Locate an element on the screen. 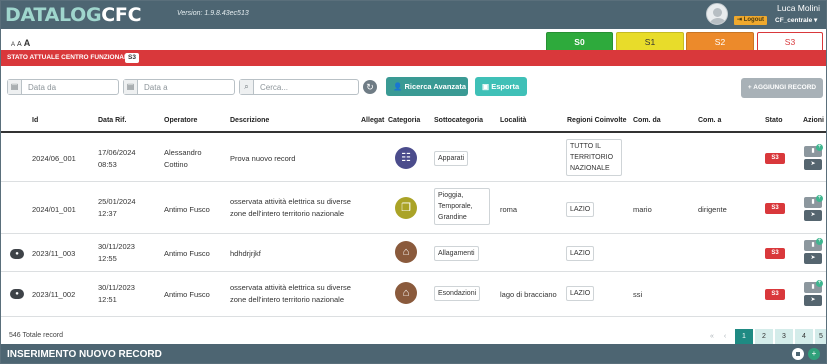 Image resolution: width=827 pixels, height=364 pixels. region-tag: LAZIO is located at coordinates (580, 293).